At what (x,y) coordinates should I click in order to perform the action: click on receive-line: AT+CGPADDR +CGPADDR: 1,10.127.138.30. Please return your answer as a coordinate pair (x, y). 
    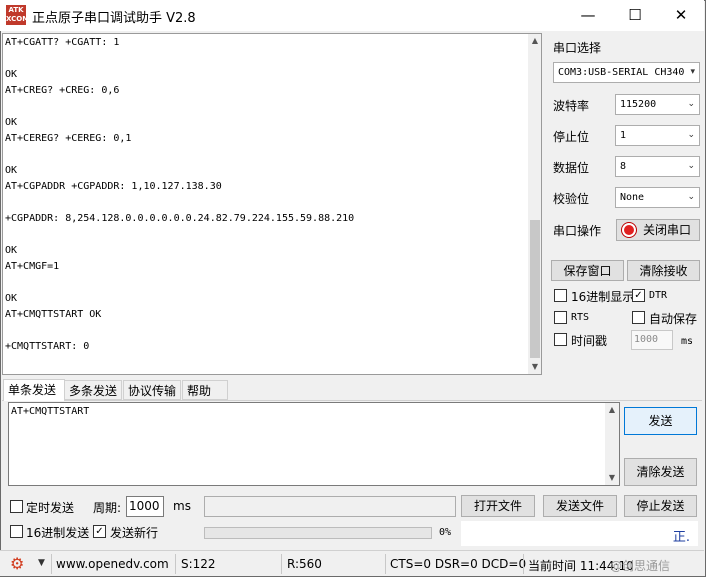
    Looking at the image, I should click on (113, 186).